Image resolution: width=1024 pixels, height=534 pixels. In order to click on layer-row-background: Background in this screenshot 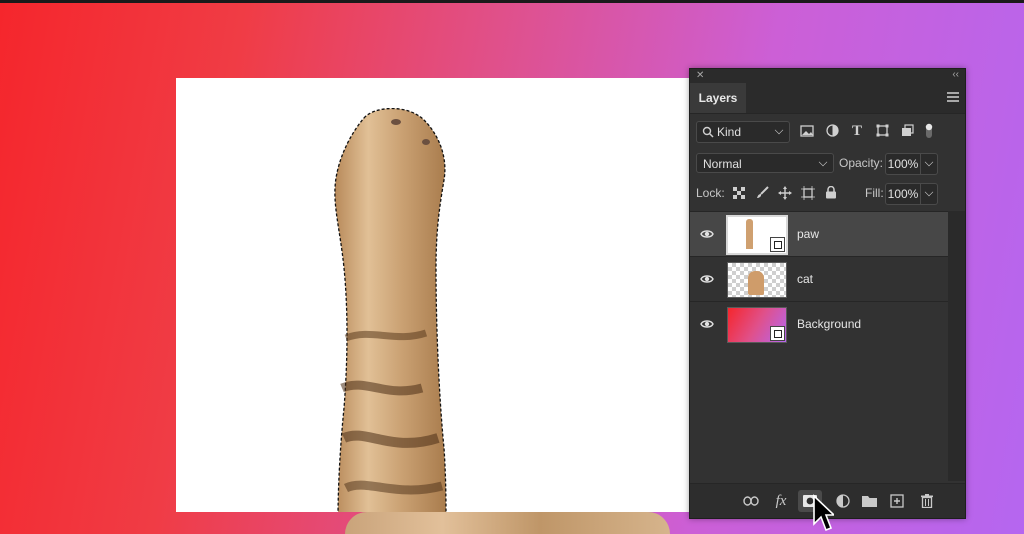, I will do `click(819, 323)`.